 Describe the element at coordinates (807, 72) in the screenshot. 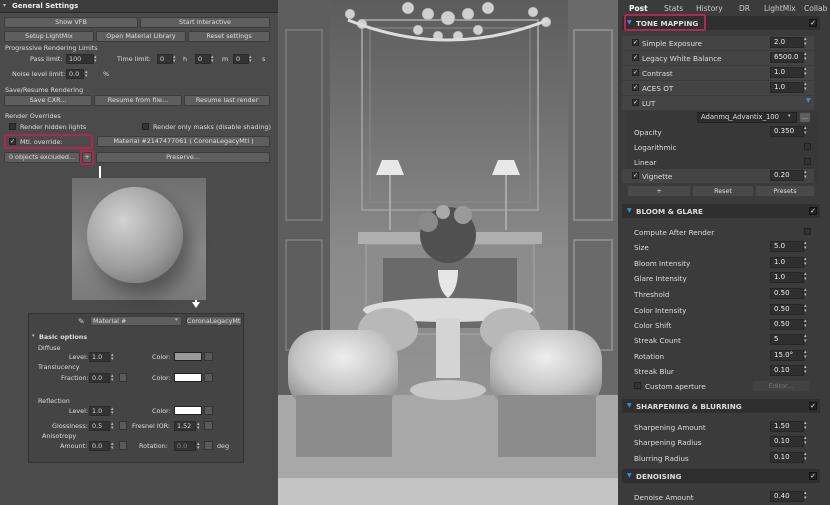

I see `contrast-spinner: ▴ ▾` at that location.